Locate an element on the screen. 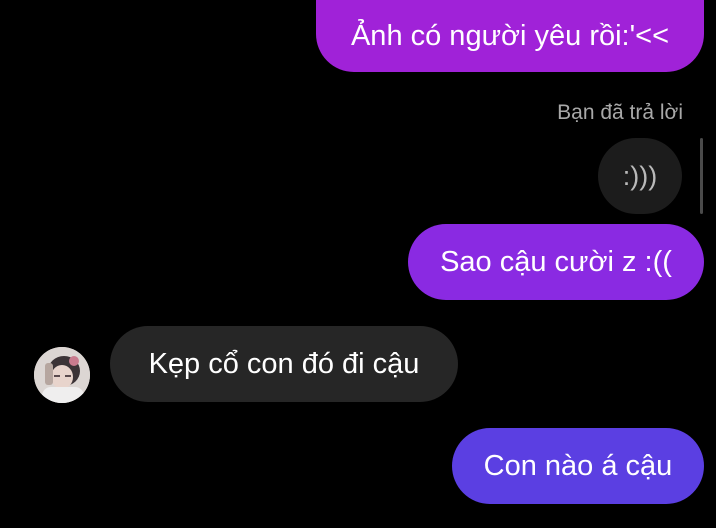 The height and width of the screenshot is (528, 716). replied-message-quote: :))) is located at coordinates (640, 176).